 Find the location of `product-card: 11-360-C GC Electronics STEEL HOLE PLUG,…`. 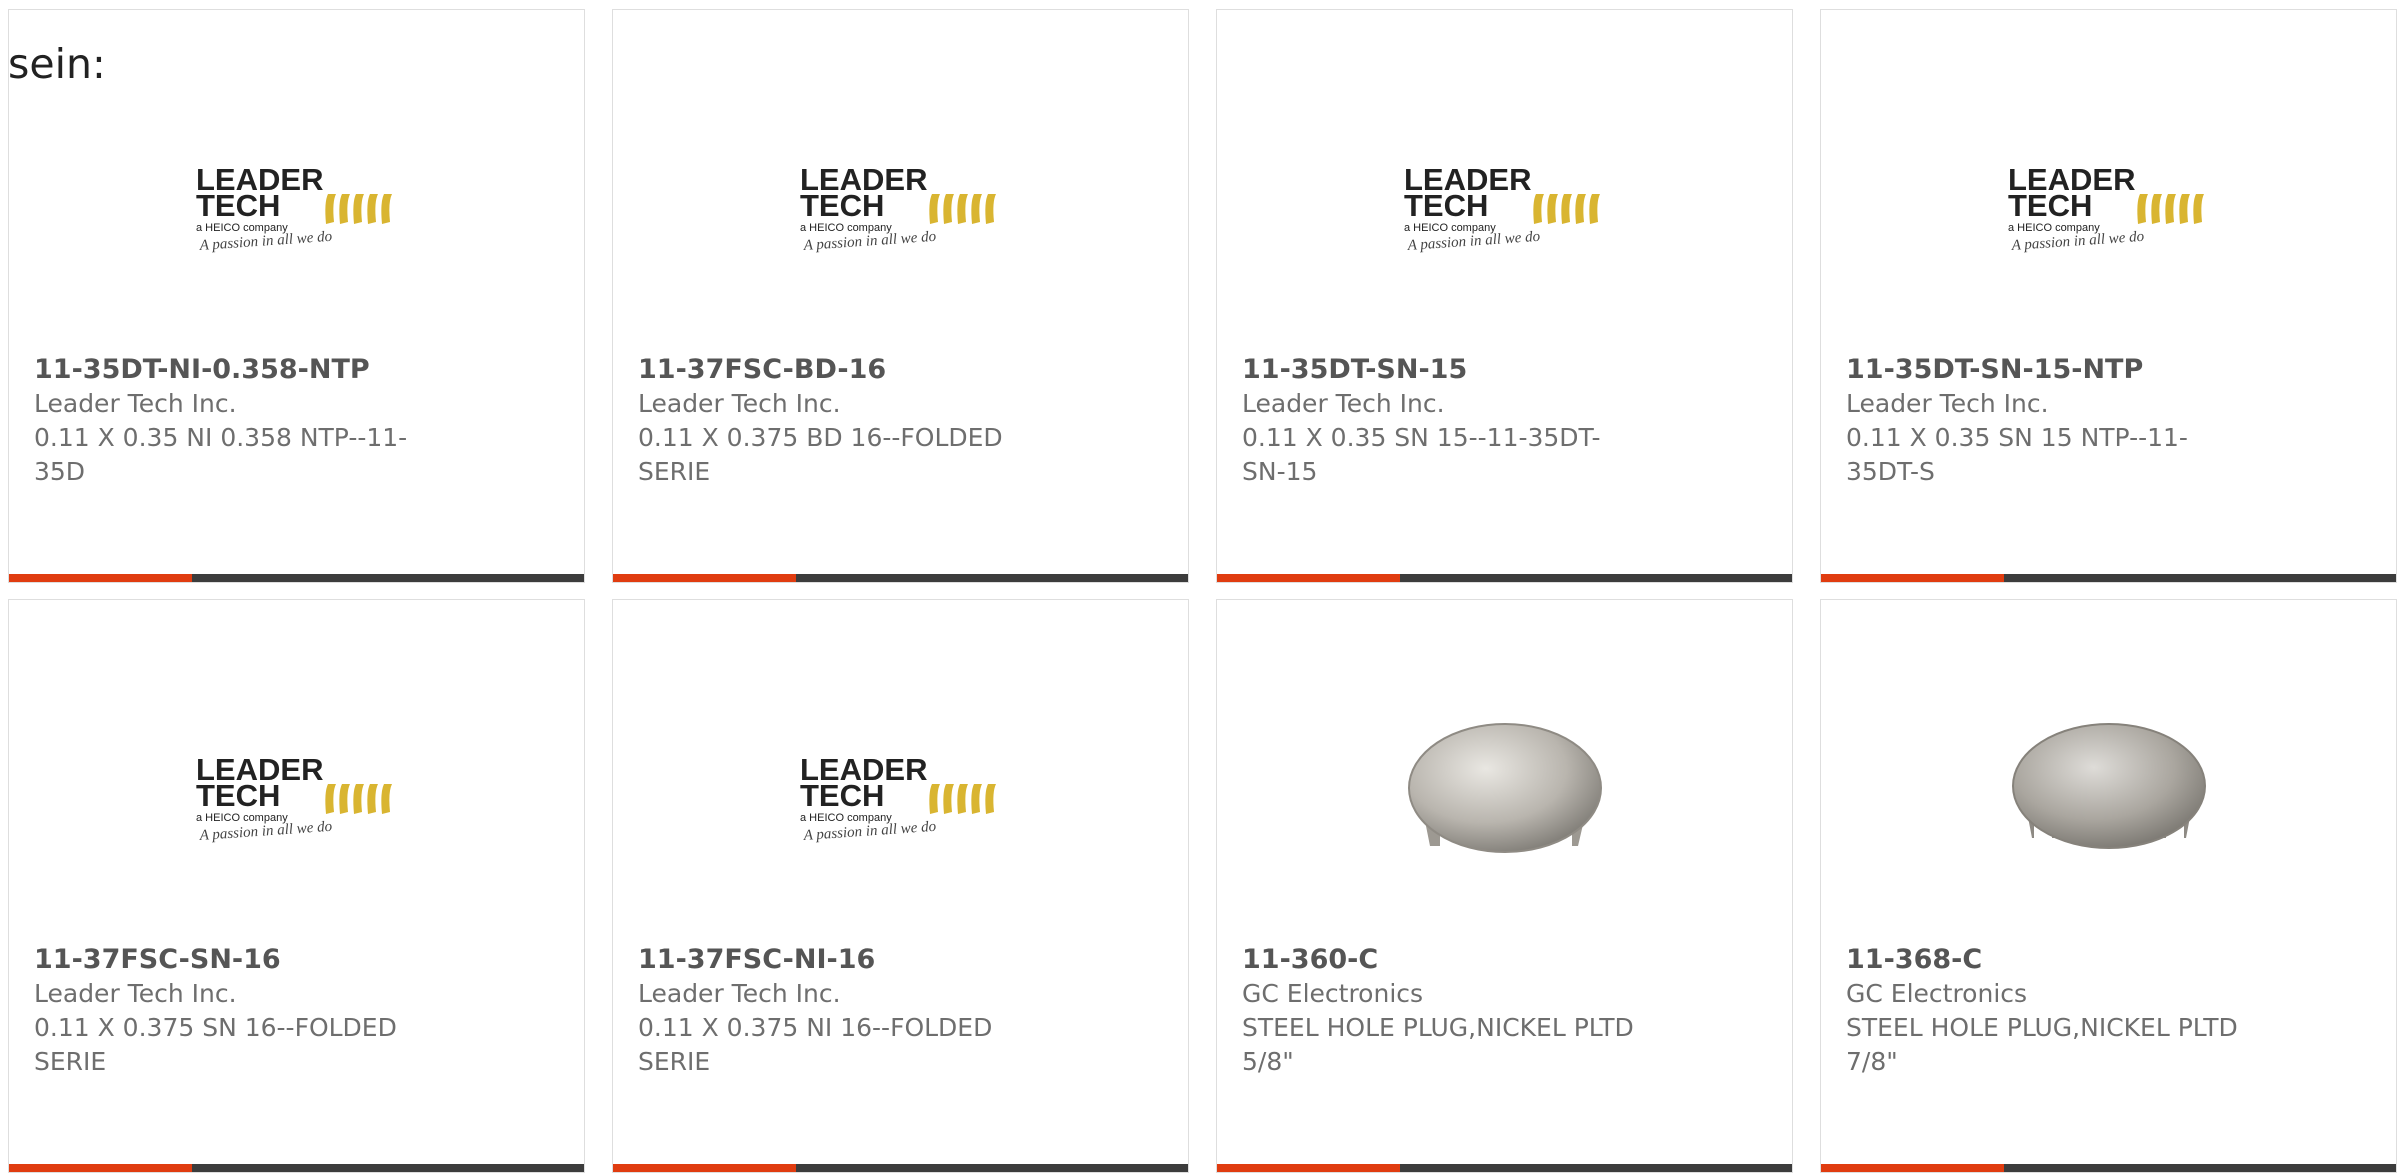

product-card: 11-360-C GC Electronics STEEL HOLE PLUG,… is located at coordinates (1504, 886).